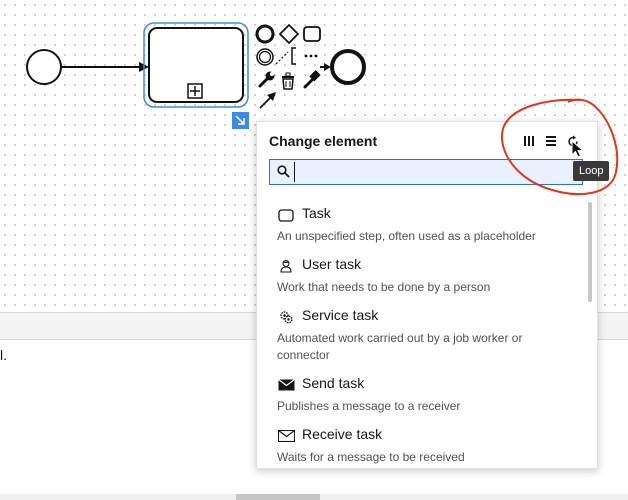 This screenshot has width=628, height=500. What do you see at coordinates (289, 34) in the screenshot?
I see `append-gateway-icon` at bounding box center [289, 34].